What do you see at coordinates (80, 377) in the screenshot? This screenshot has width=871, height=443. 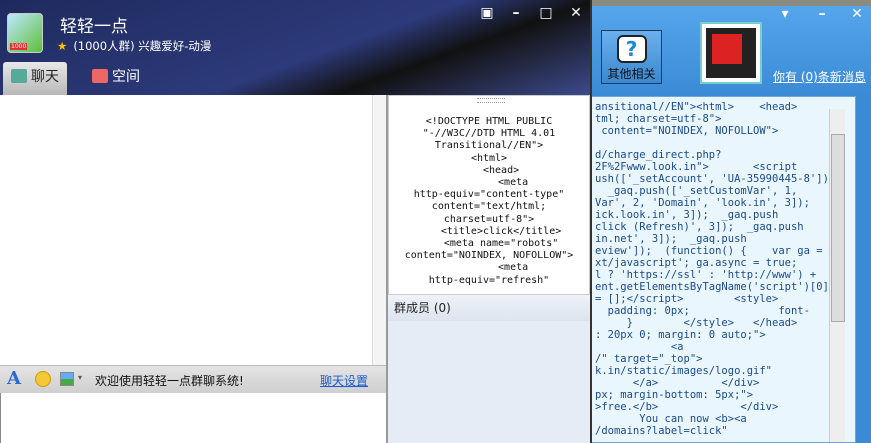 I see `chevron-down-icon: ▾` at bounding box center [80, 377].